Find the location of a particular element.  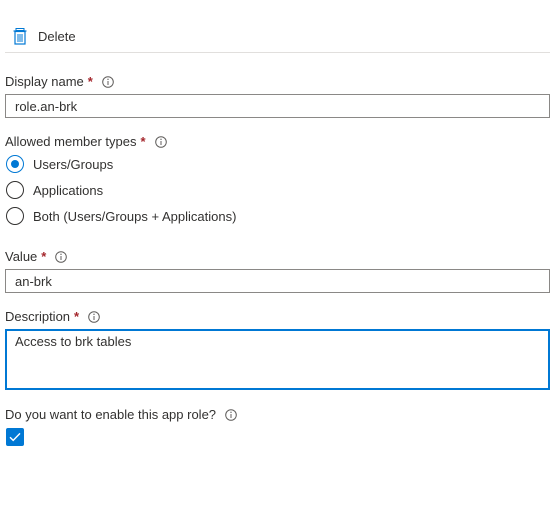

enable-app-role-label: Do you want to enable this app role? is located at coordinates (111, 414).